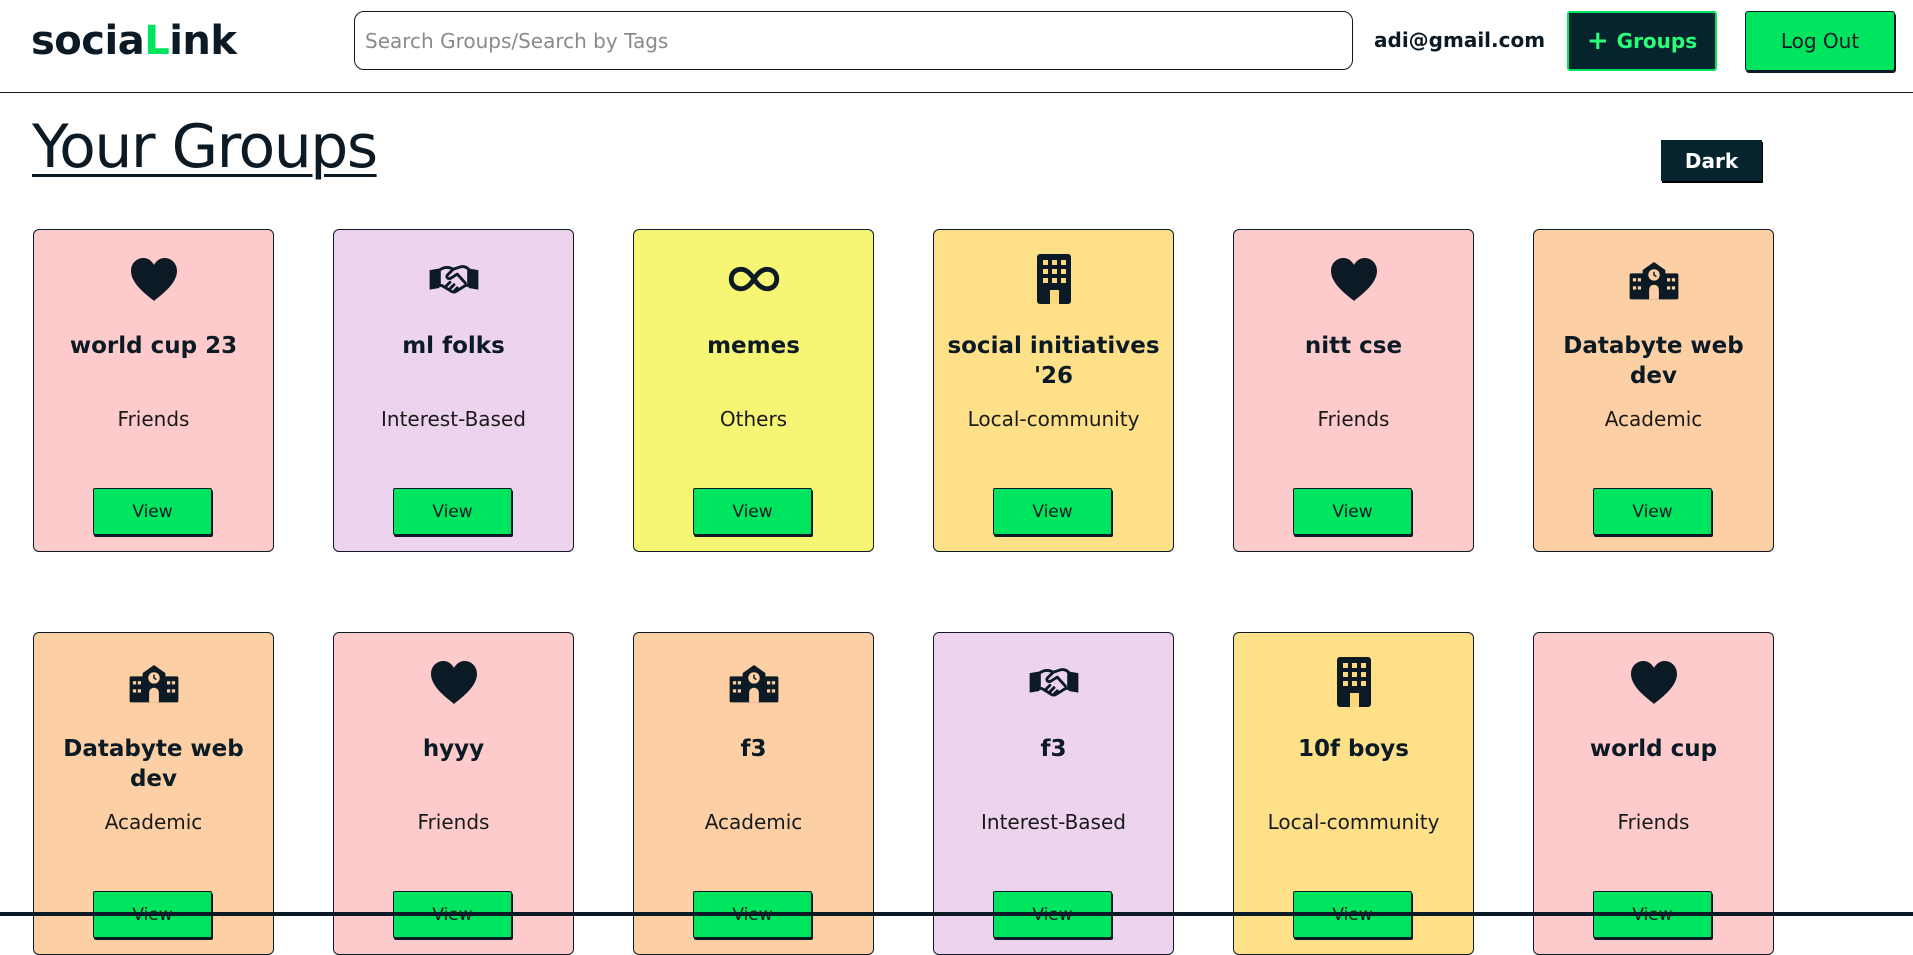 This screenshot has height=955, width=1913. What do you see at coordinates (753, 419) in the screenshot?
I see `group-category: Others` at bounding box center [753, 419].